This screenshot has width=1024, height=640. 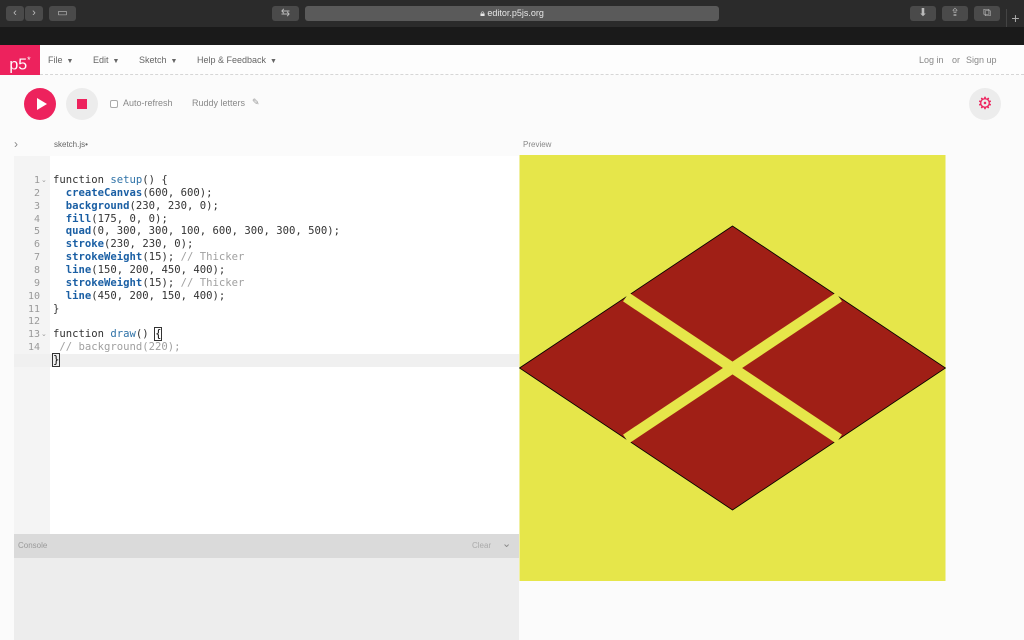 What do you see at coordinates (133, 193) in the screenshot?
I see `code-line: createCanvas(600, 600);` at bounding box center [133, 193].